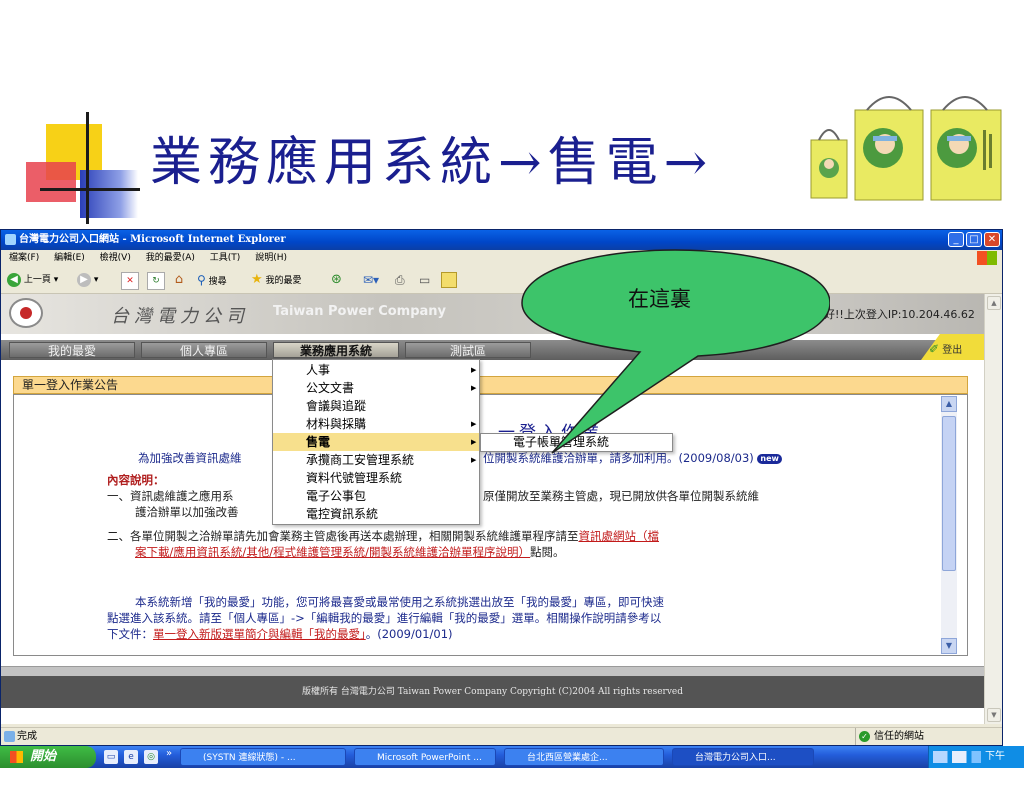 The image size is (1024, 790). Describe the element at coordinates (84, 279) in the screenshot. I see `forward-arrow-icon: ▶` at that location.